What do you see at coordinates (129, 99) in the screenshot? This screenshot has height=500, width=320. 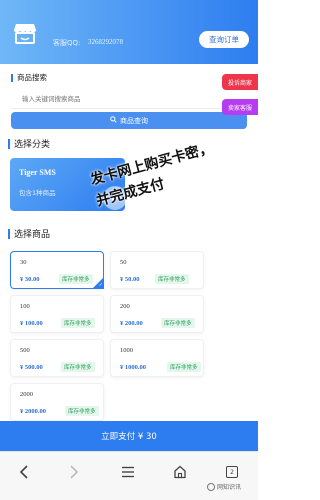 I see `search-input` at bounding box center [129, 99].